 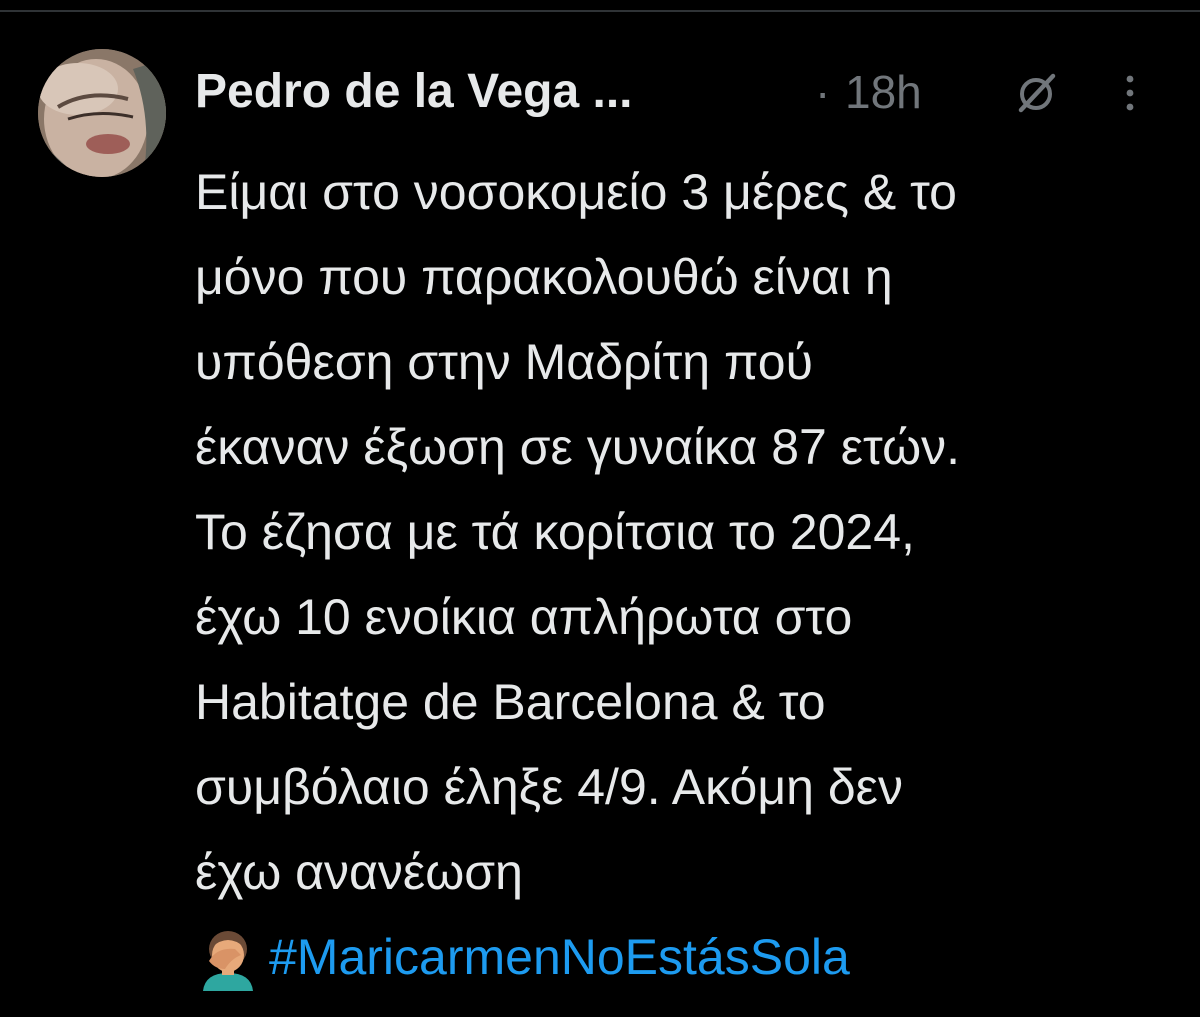 I want to click on tweet-line: Habitatge de Barcelona & το, so click(x=510, y=702).